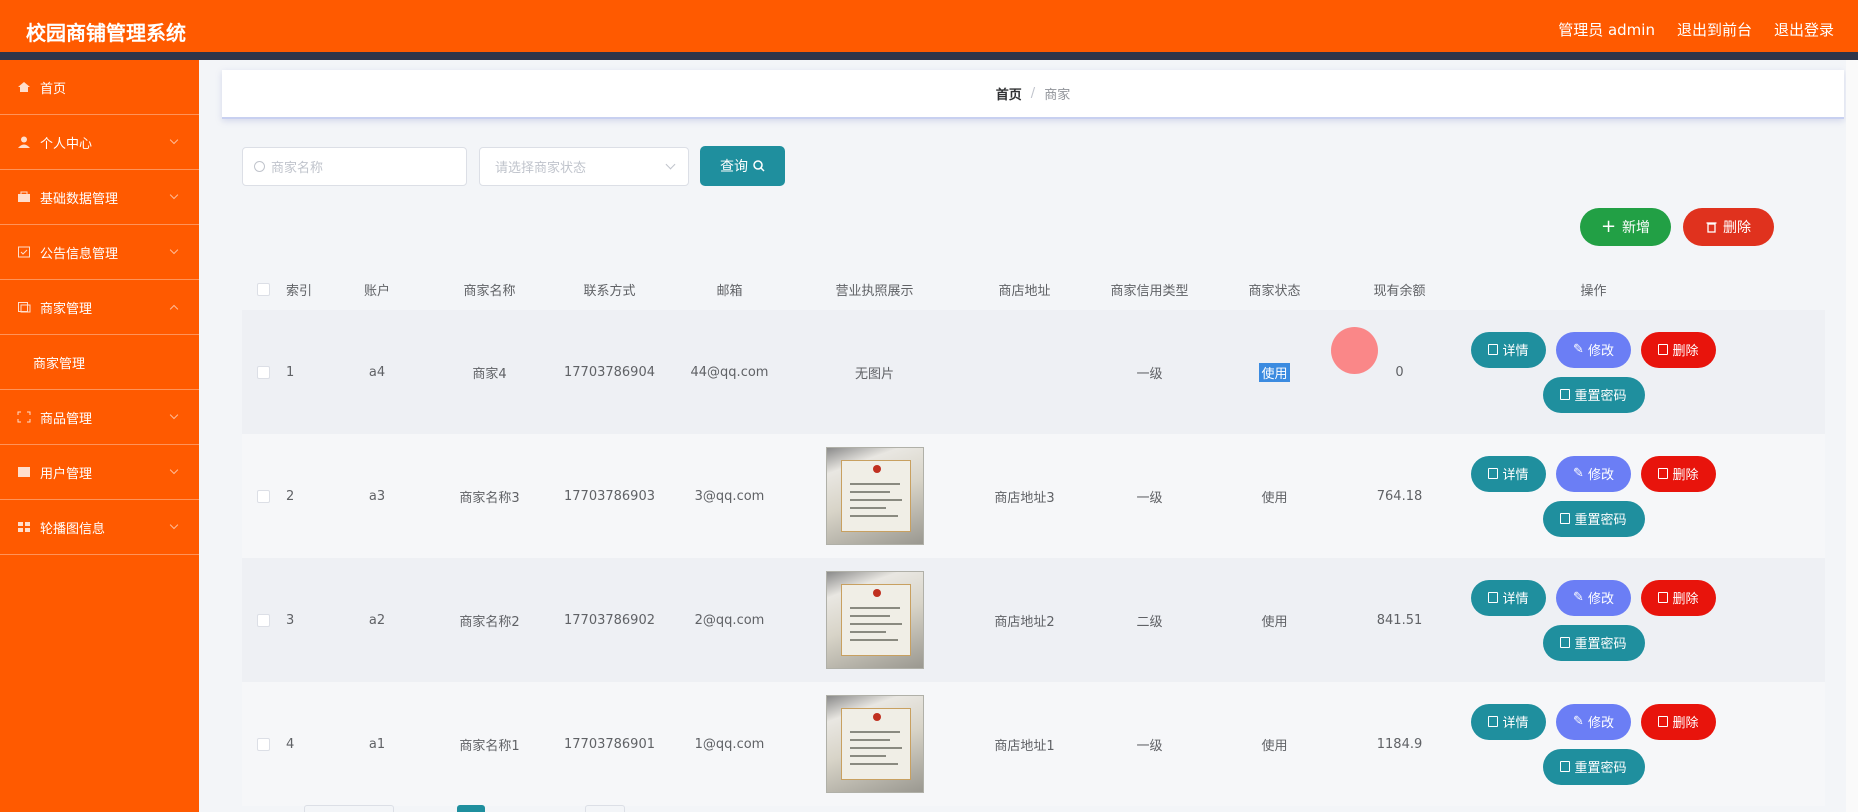 Image resolution: width=1858 pixels, height=812 pixels. What do you see at coordinates (1354, 350) in the screenshot?
I see `mouse-cursor-highlight` at bounding box center [1354, 350].